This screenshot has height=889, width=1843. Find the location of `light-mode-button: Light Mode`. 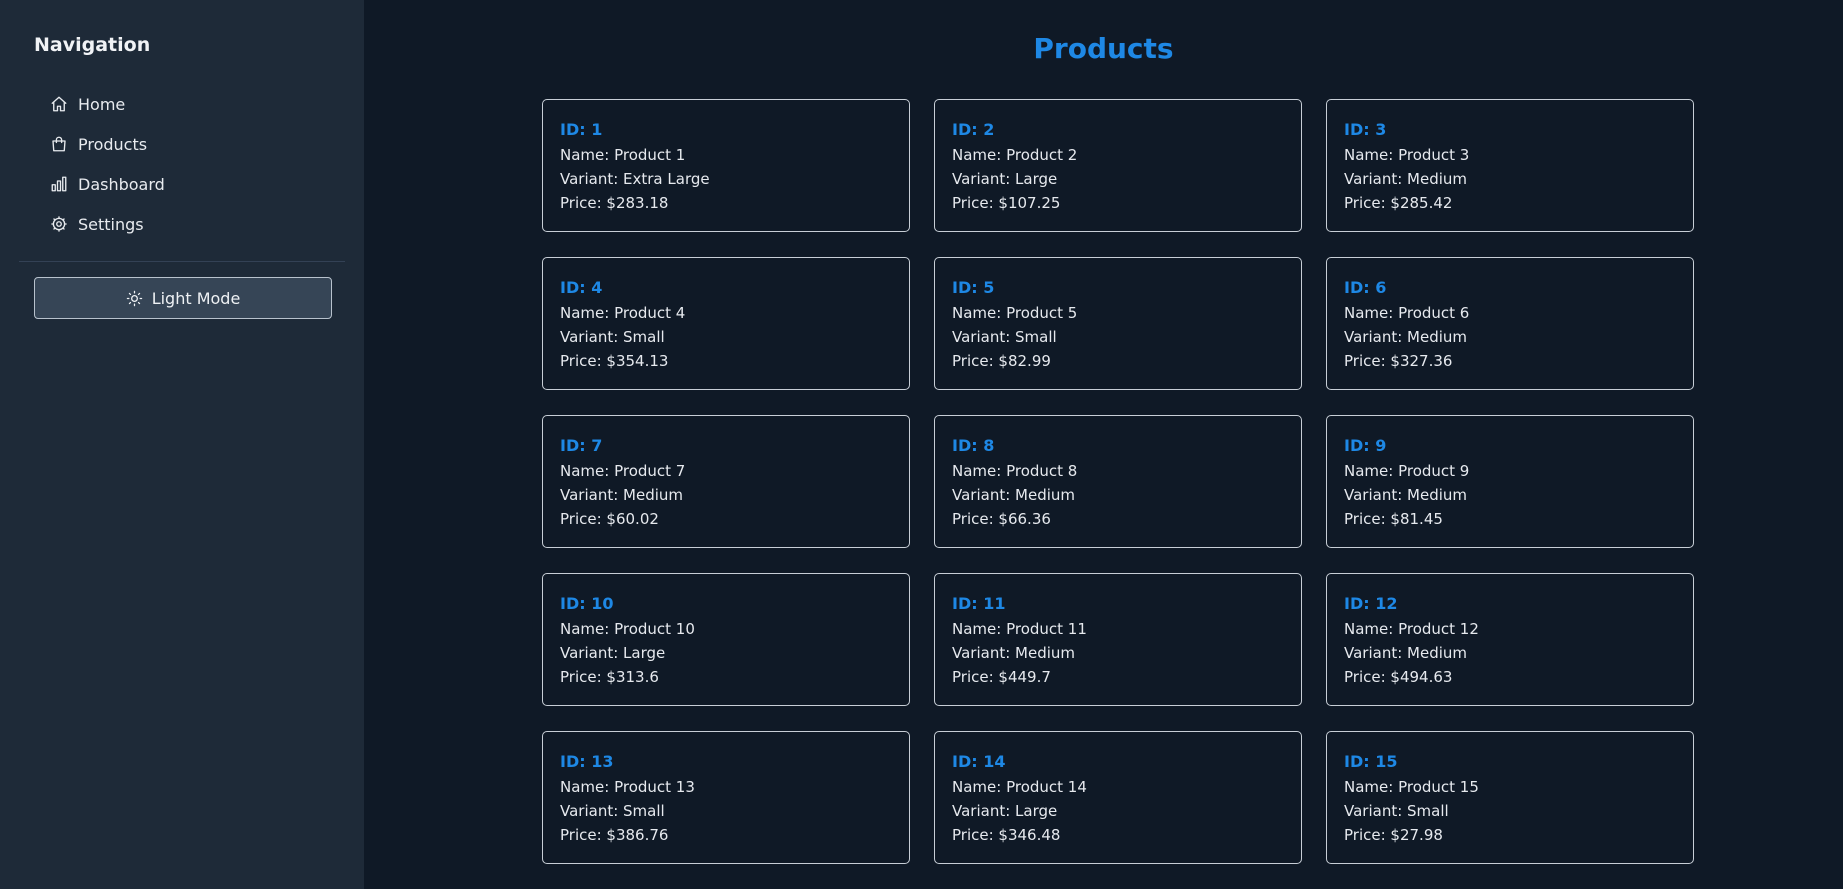

light-mode-button: Light Mode is located at coordinates (183, 298).